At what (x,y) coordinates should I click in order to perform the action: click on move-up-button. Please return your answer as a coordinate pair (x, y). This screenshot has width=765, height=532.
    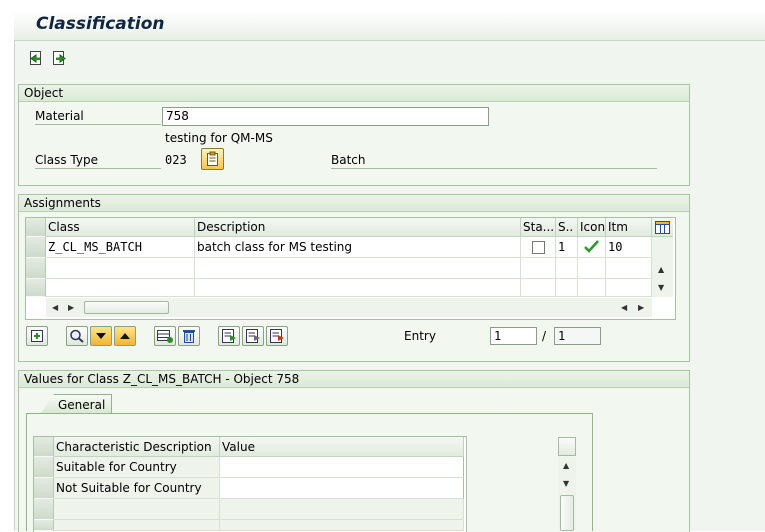
    Looking at the image, I should click on (125, 336).